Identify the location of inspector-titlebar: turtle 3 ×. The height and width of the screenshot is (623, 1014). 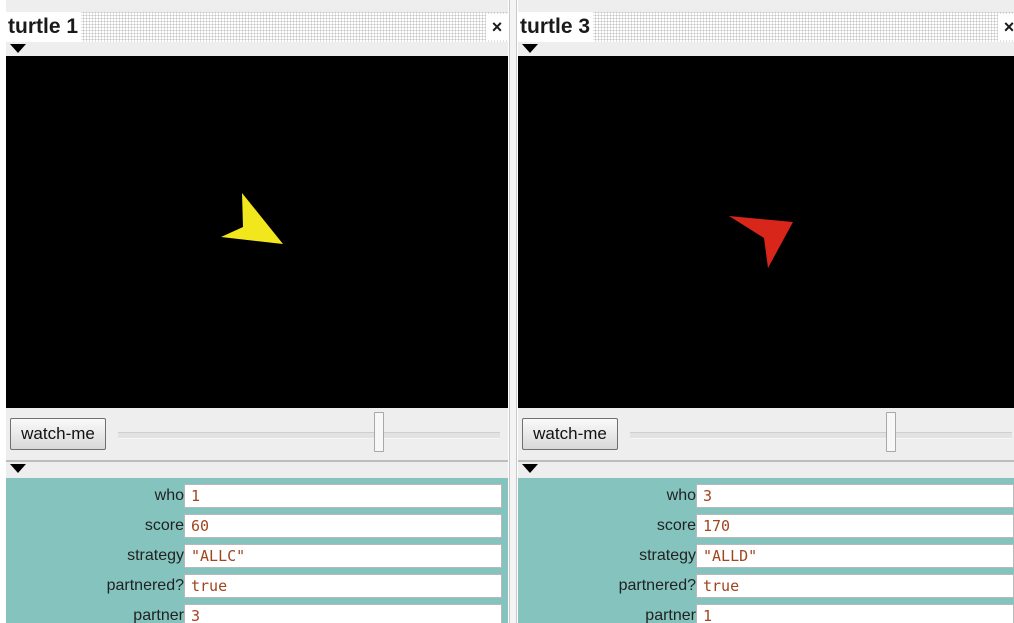
(766, 27).